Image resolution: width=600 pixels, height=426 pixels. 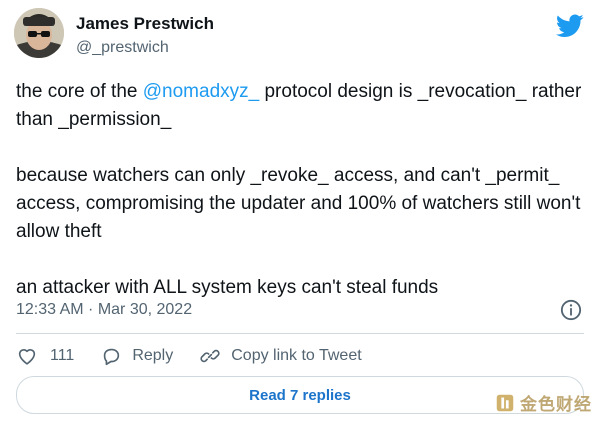 What do you see at coordinates (300, 333) in the screenshot?
I see `divider` at bounding box center [300, 333].